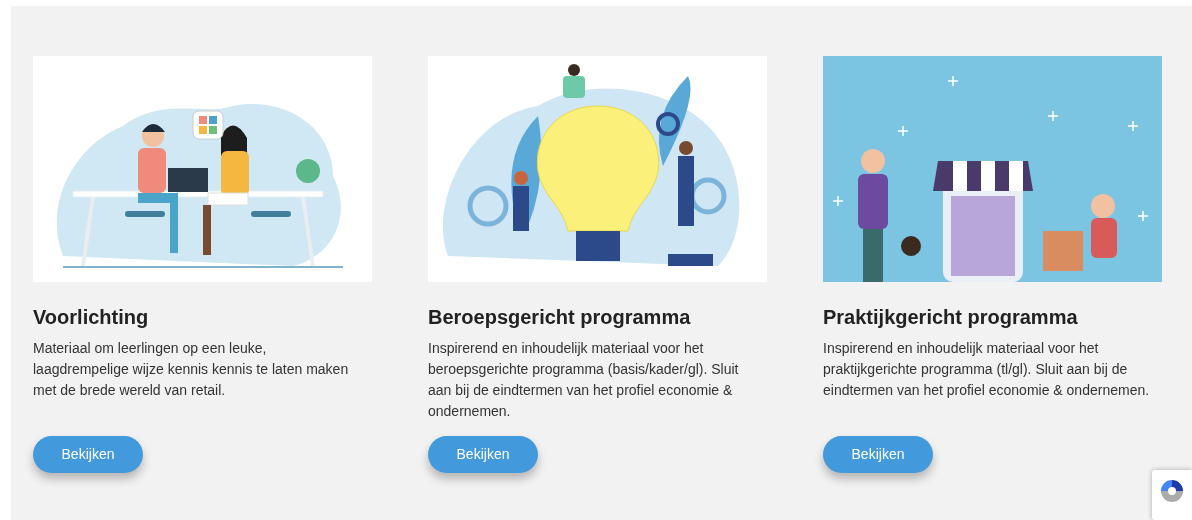  I want to click on card-description: Inspirerend en inhoudelijk materiaal voor het praktijkgerichte programma (tl/gl). Sluit aan bij de eindtermen van het profiel economie & ondernemen., so click(987, 369).